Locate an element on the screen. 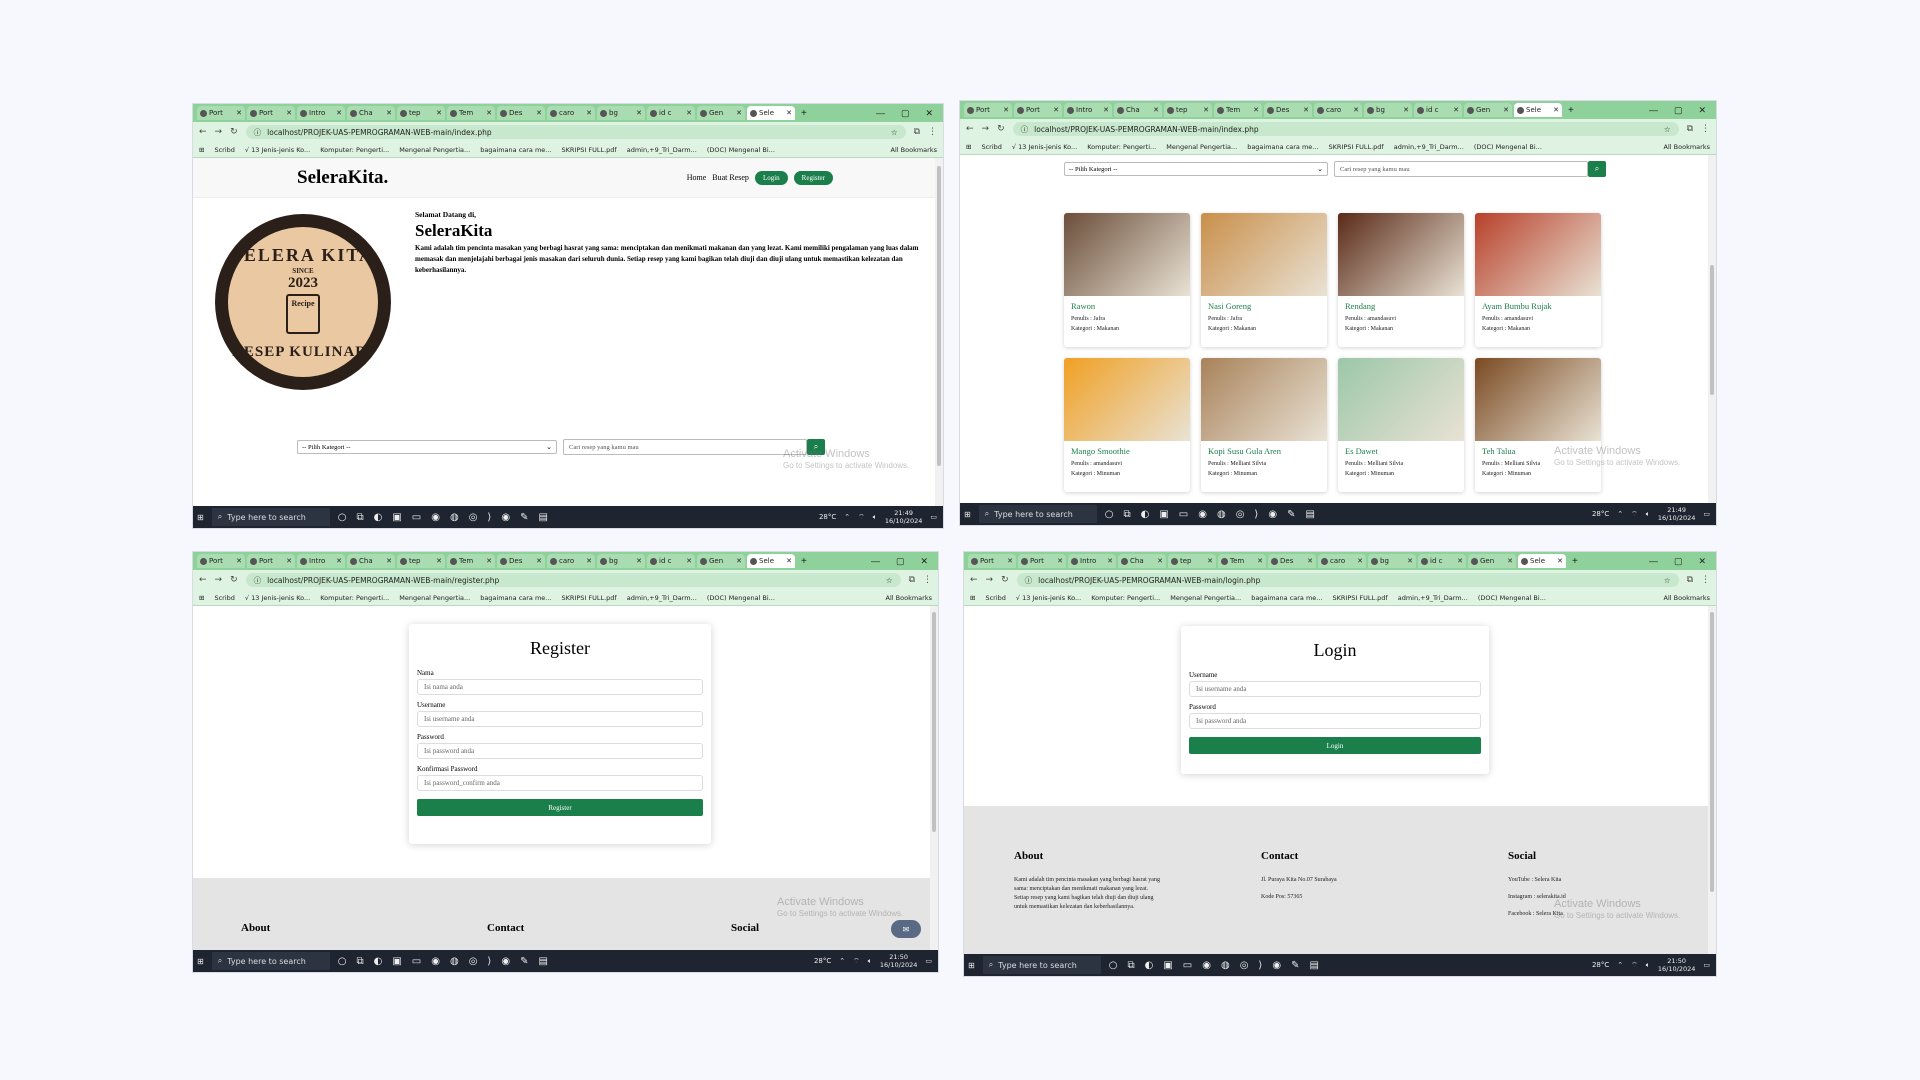 The height and width of the screenshot is (1080, 1920). browser-tab: Cha ✕ is located at coordinates (371, 561).